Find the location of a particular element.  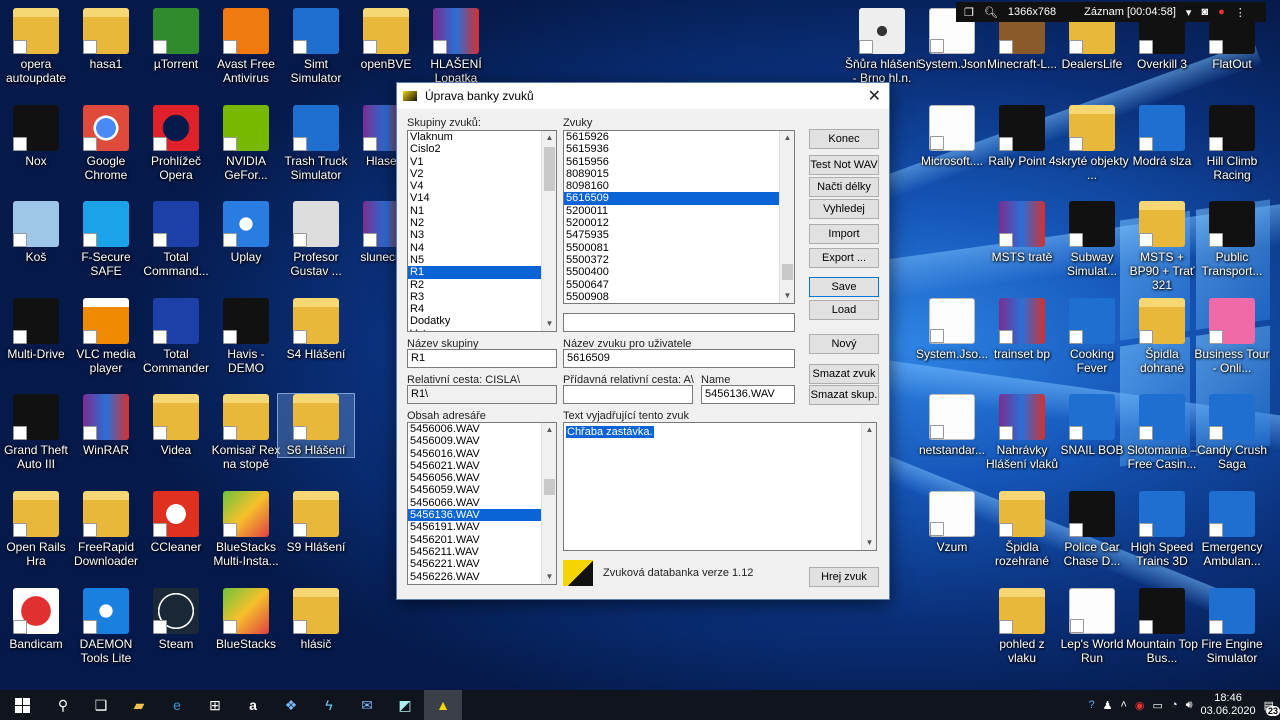

pyramida-taskbar-icon: ▲ is located at coordinates (443, 705).